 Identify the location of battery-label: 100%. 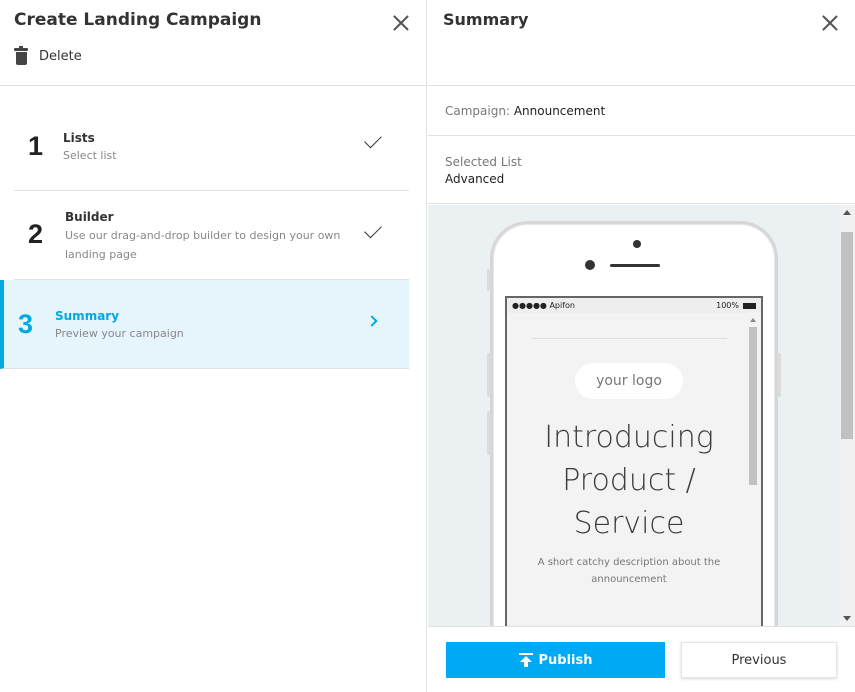
(727, 305).